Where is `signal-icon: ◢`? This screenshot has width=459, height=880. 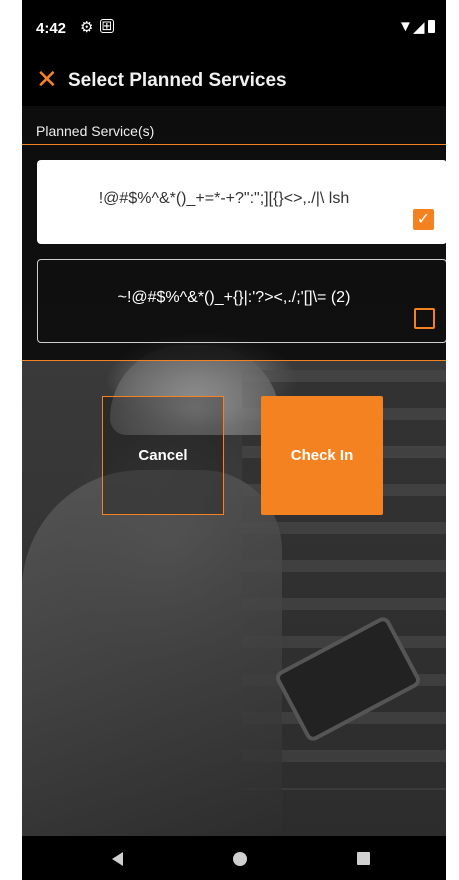 signal-icon: ◢ is located at coordinates (419, 27).